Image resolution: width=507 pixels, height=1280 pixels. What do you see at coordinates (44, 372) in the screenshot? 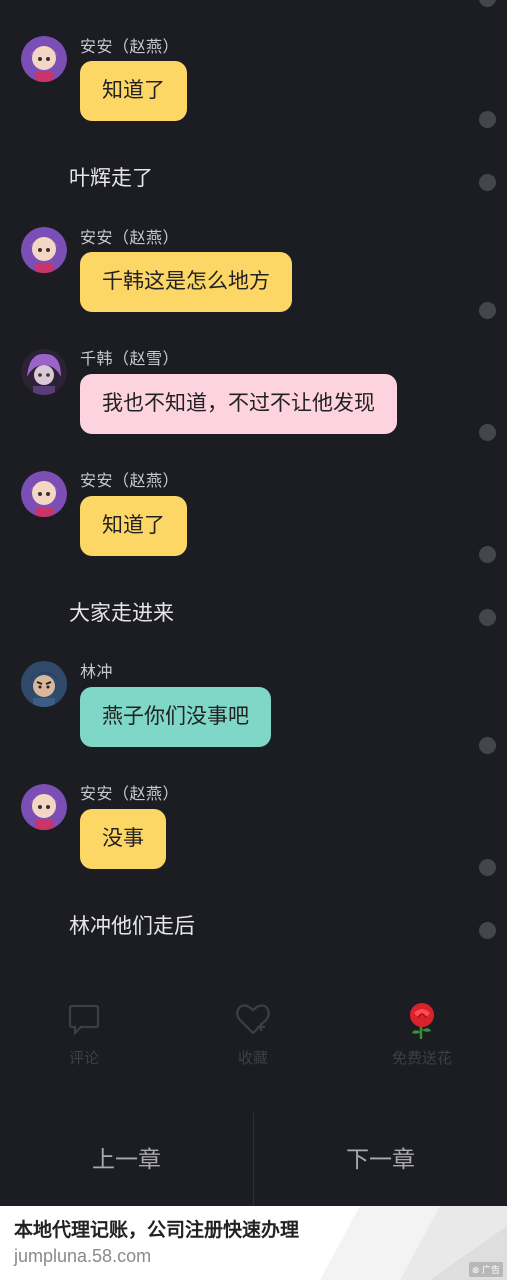
I see `purple-hair-avatar` at bounding box center [44, 372].